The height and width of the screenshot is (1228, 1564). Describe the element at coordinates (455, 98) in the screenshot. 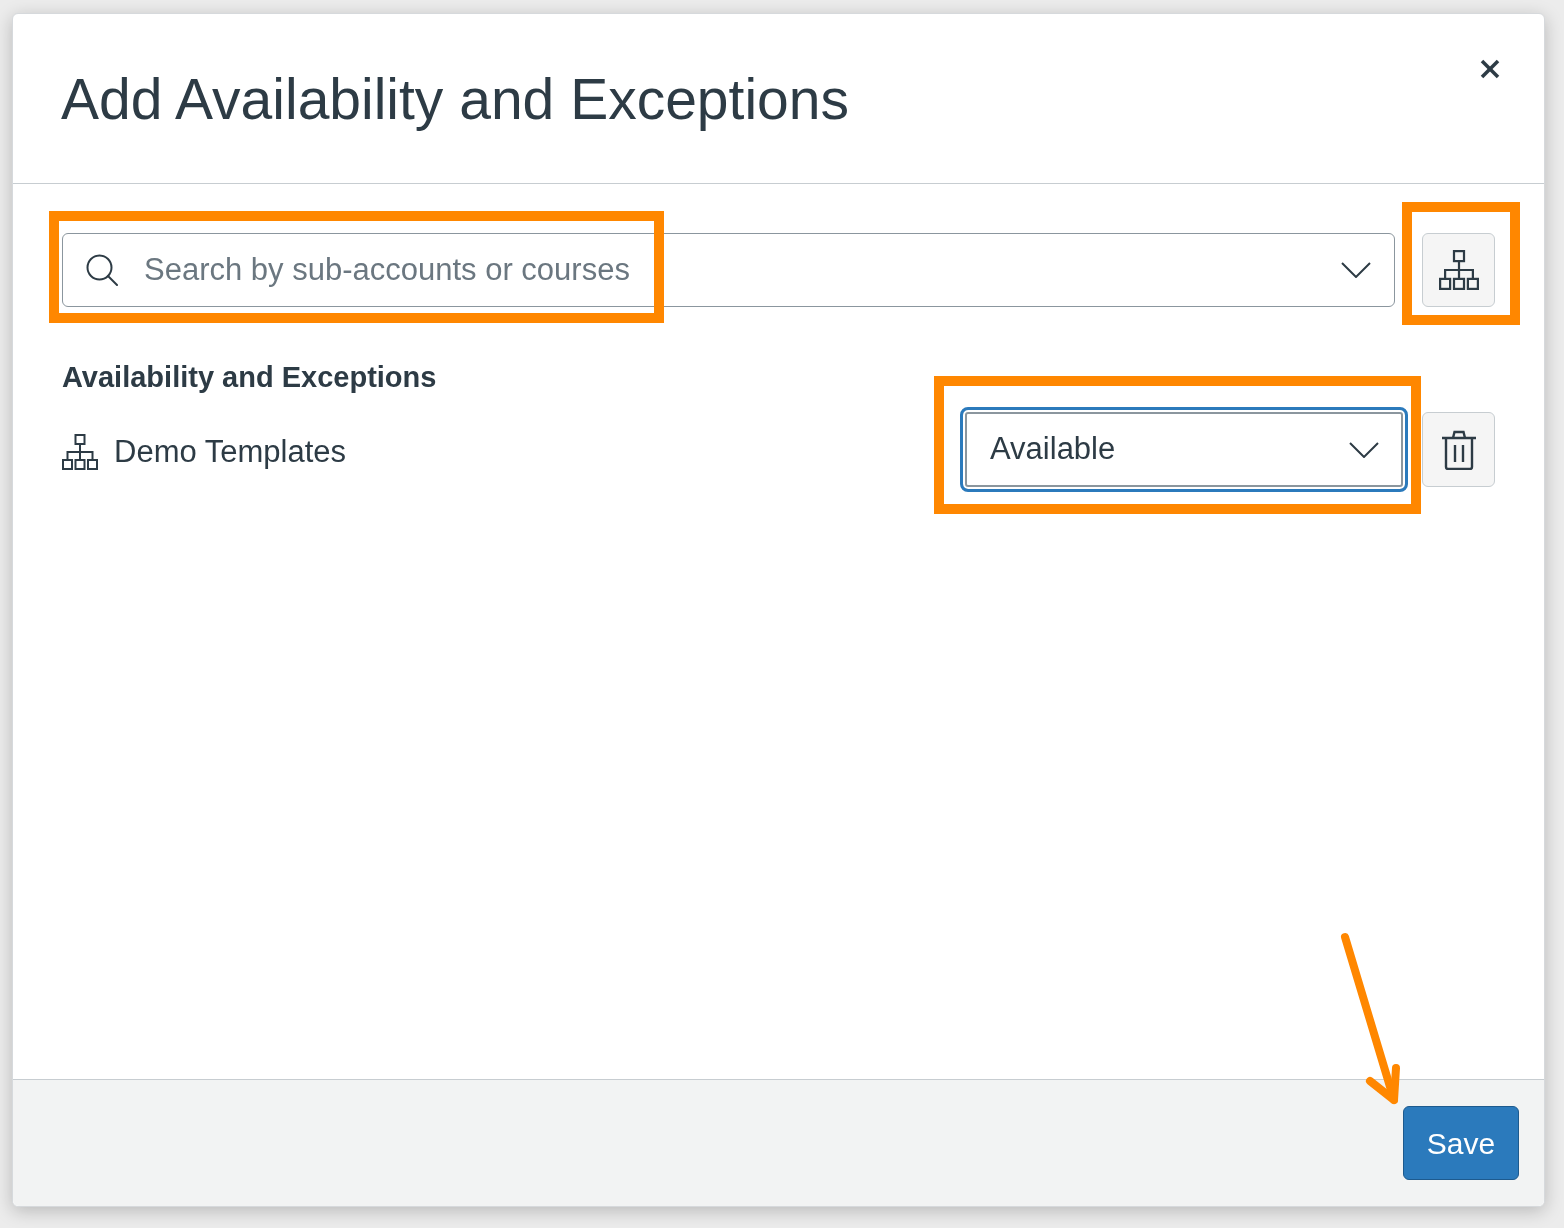

I see `dialog-title: Add Availability and Exceptions` at that location.